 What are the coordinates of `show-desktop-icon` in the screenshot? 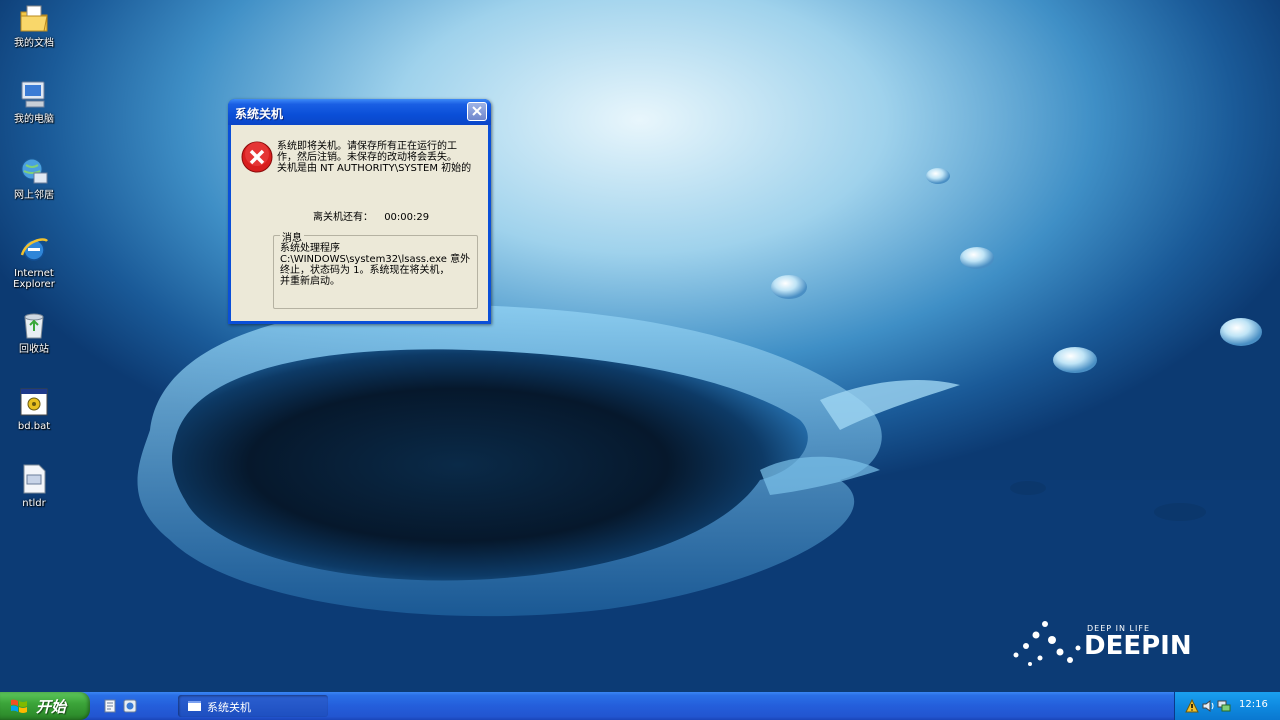 It's located at (110, 706).